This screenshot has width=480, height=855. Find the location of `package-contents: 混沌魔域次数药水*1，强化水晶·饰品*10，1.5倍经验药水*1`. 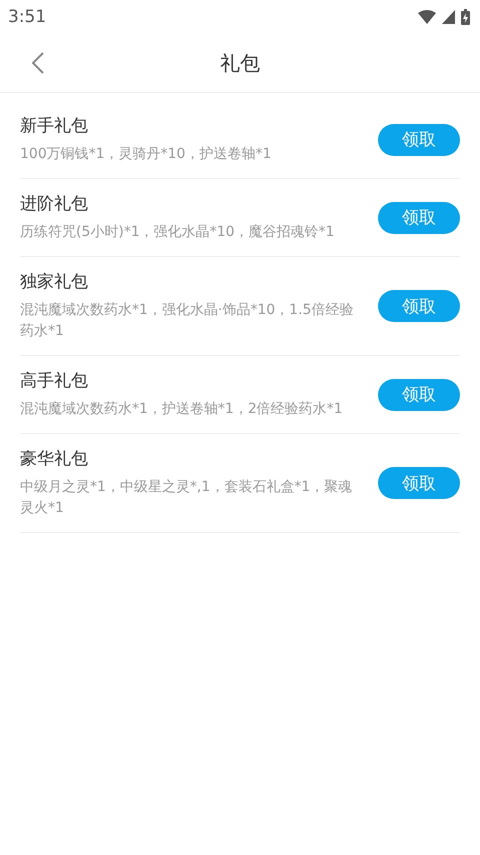

package-contents: 混沌魔域次数药水*1，强化水晶·饰品*10，1.5倍经验药水*1 is located at coordinates (187, 321).